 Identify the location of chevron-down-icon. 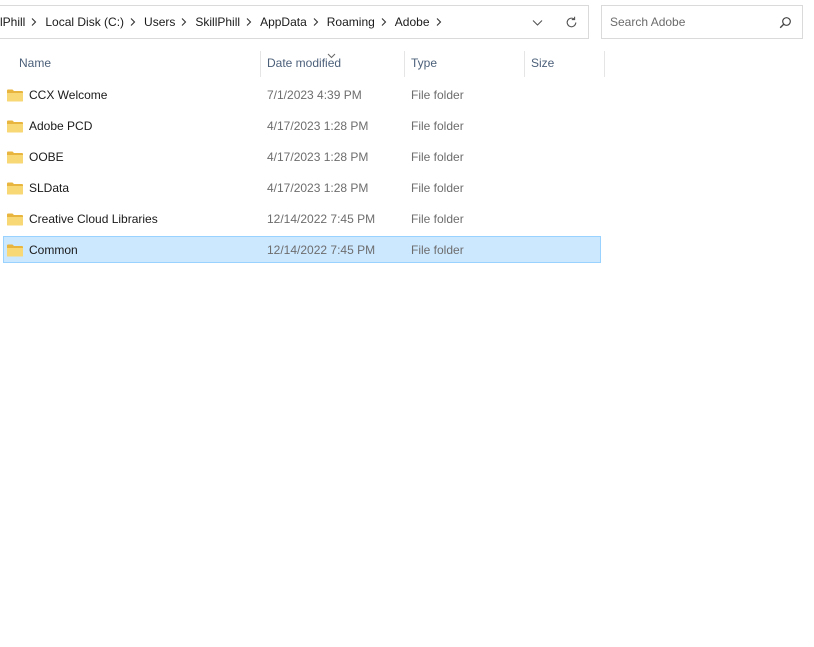
(537, 22).